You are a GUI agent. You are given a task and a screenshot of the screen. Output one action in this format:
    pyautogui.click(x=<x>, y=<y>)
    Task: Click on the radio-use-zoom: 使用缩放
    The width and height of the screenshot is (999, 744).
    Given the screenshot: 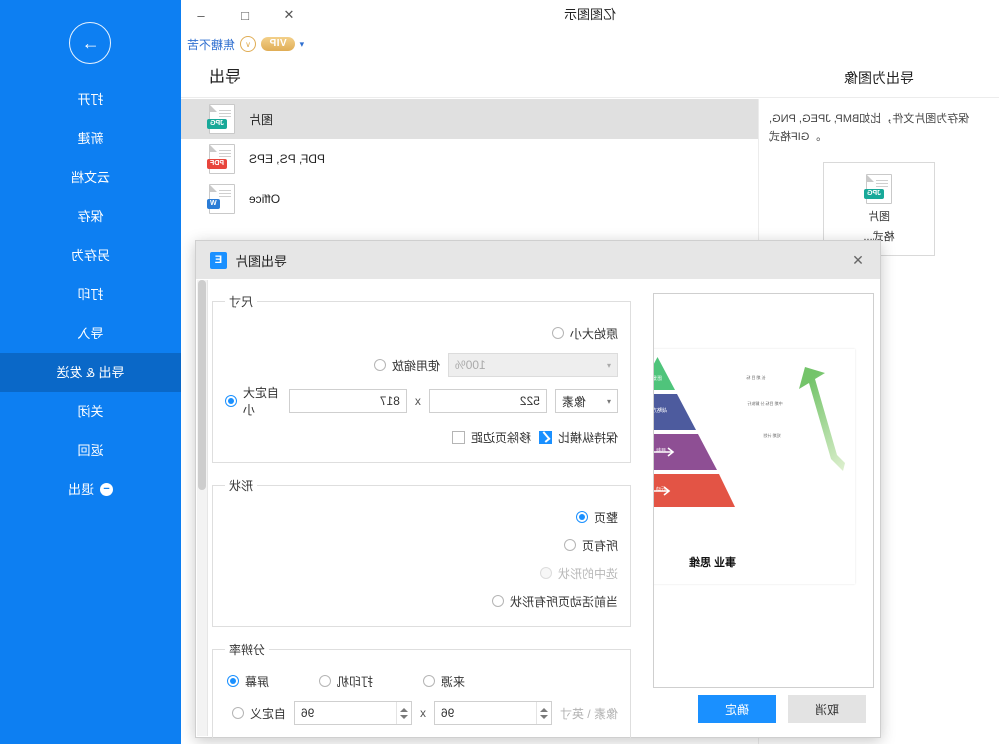 What is the action you would take?
    pyautogui.click(x=406, y=365)
    